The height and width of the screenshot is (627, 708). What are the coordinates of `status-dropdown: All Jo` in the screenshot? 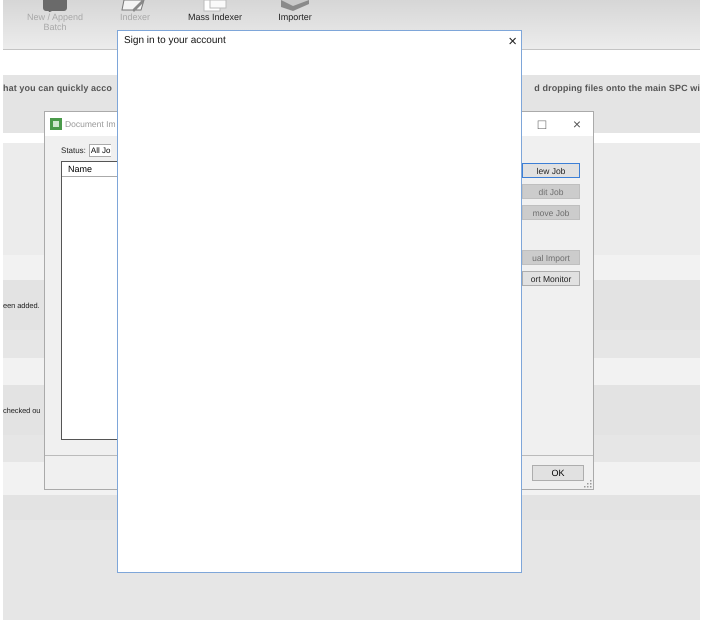 It's located at (100, 150).